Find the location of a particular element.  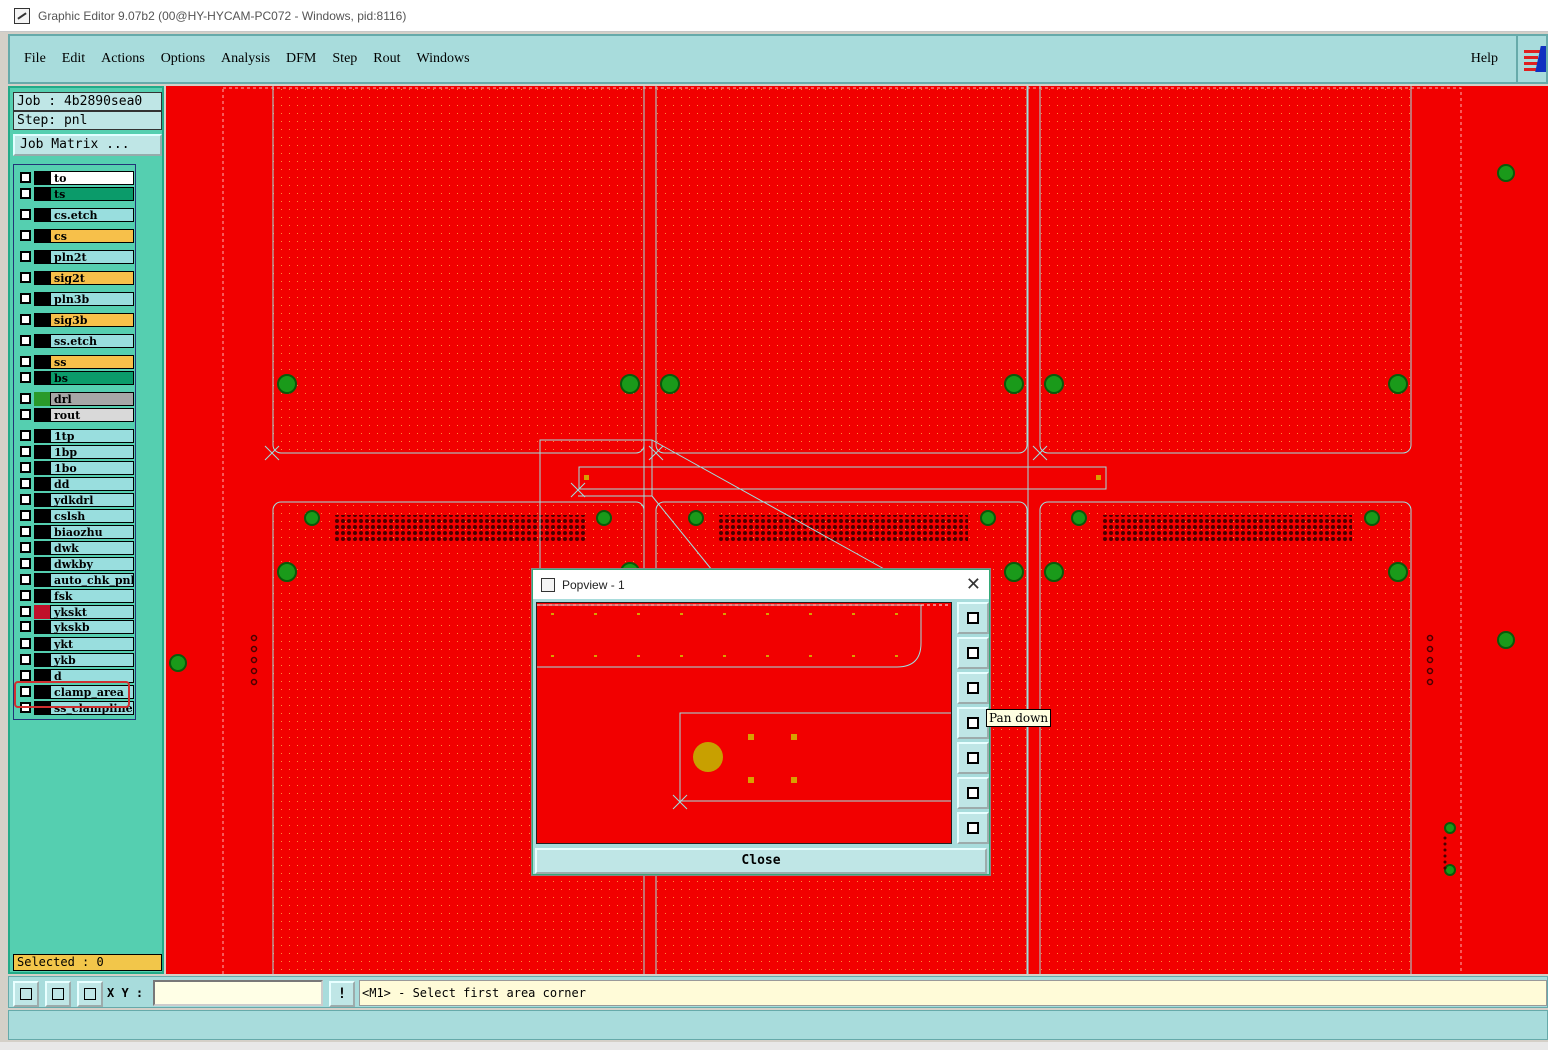

layer-row-drl: drl is located at coordinates (76, 399).